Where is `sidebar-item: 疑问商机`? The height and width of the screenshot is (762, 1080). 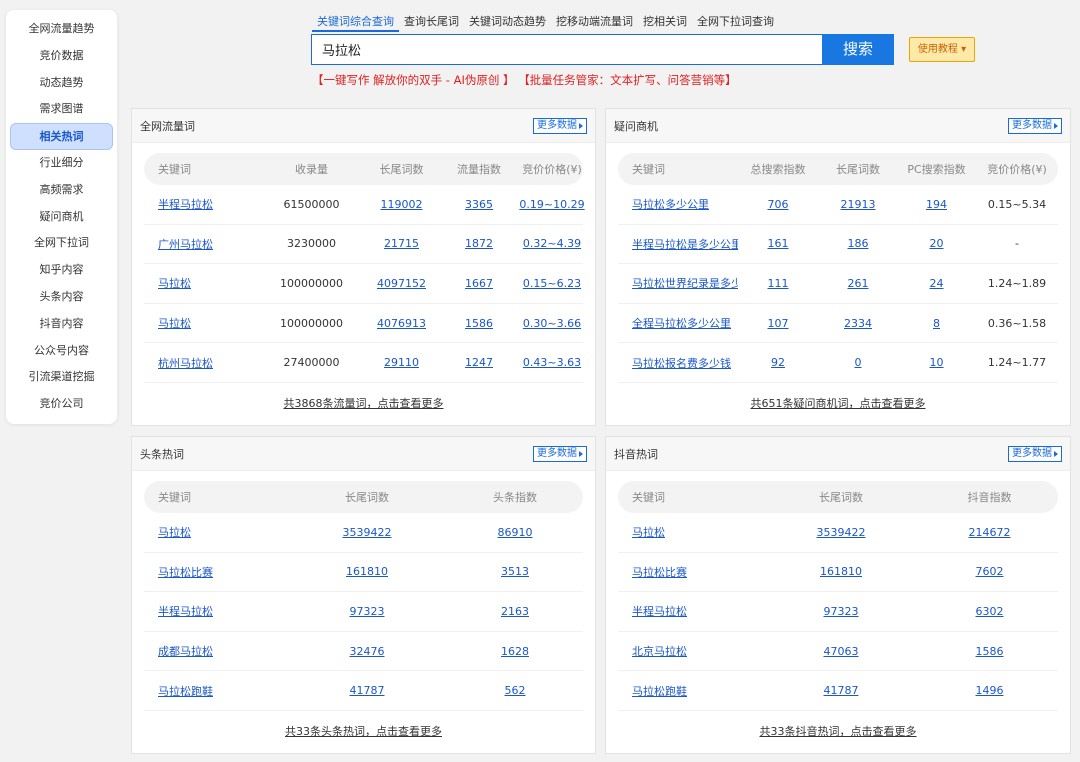
sidebar-item: 疑问商机 is located at coordinates (61, 217).